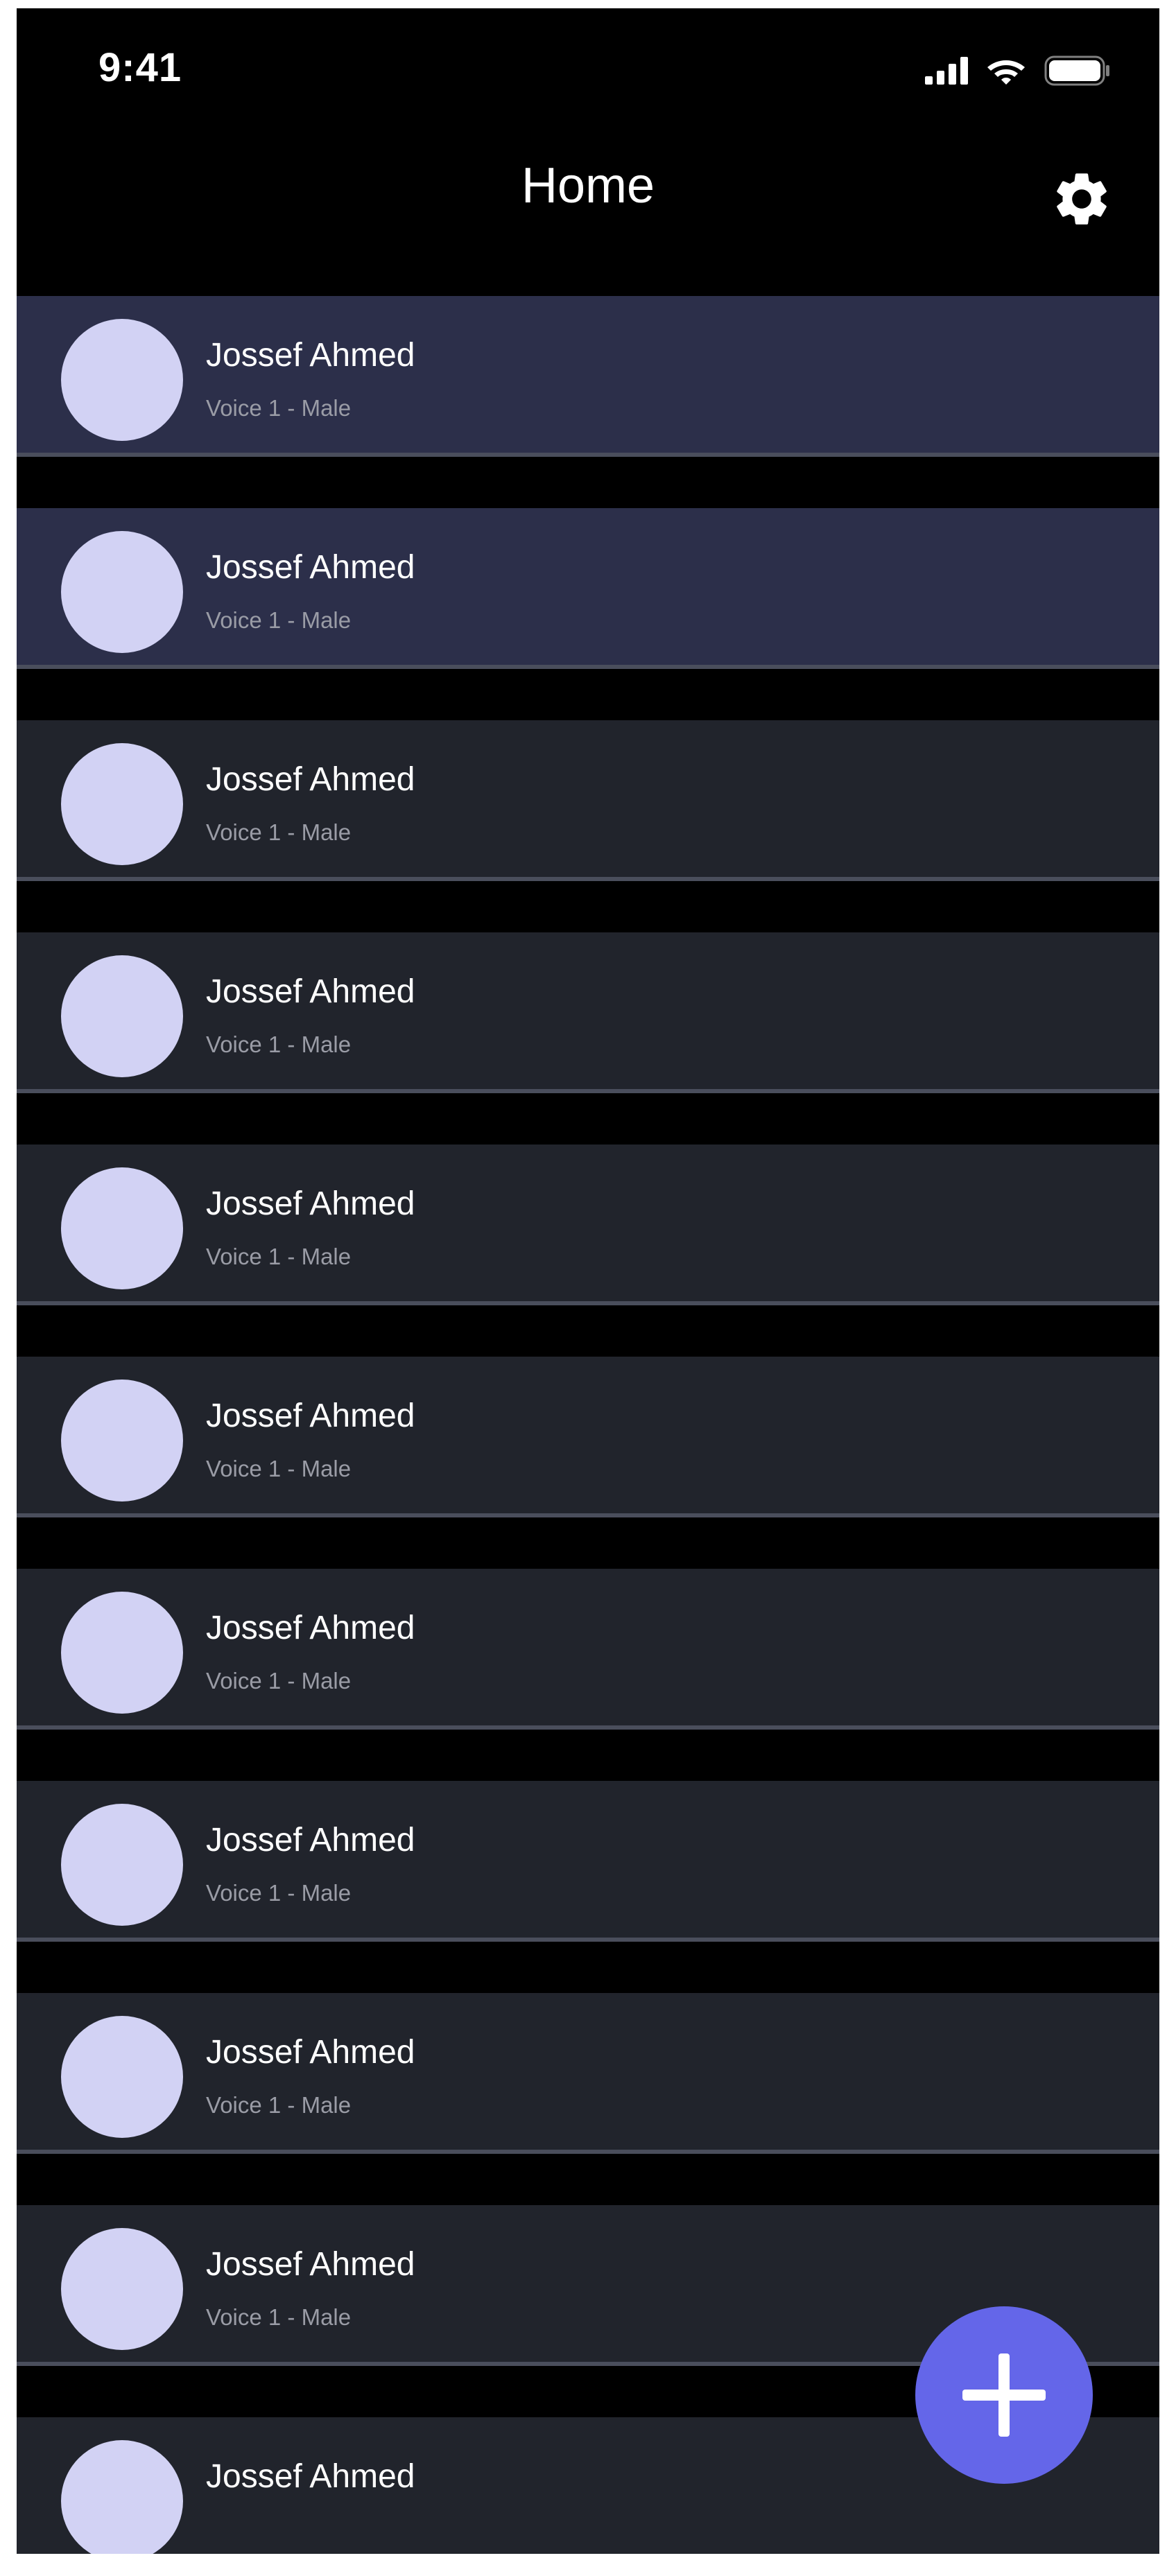  I want to click on navigation-bar: Home, so click(588, 213).